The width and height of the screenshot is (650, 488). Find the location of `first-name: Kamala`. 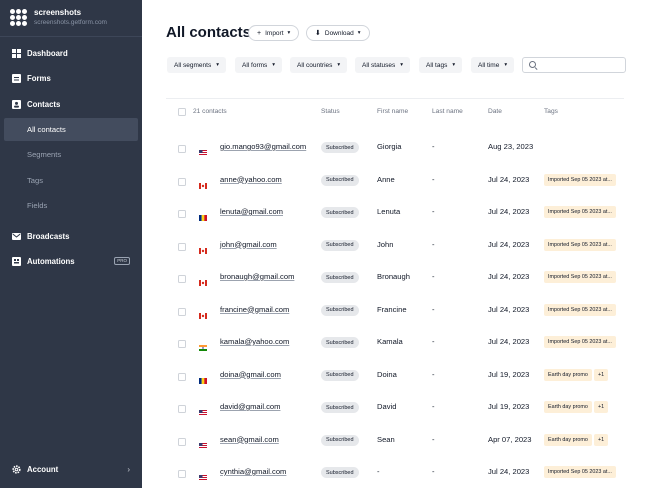

first-name: Kamala is located at coordinates (390, 341).